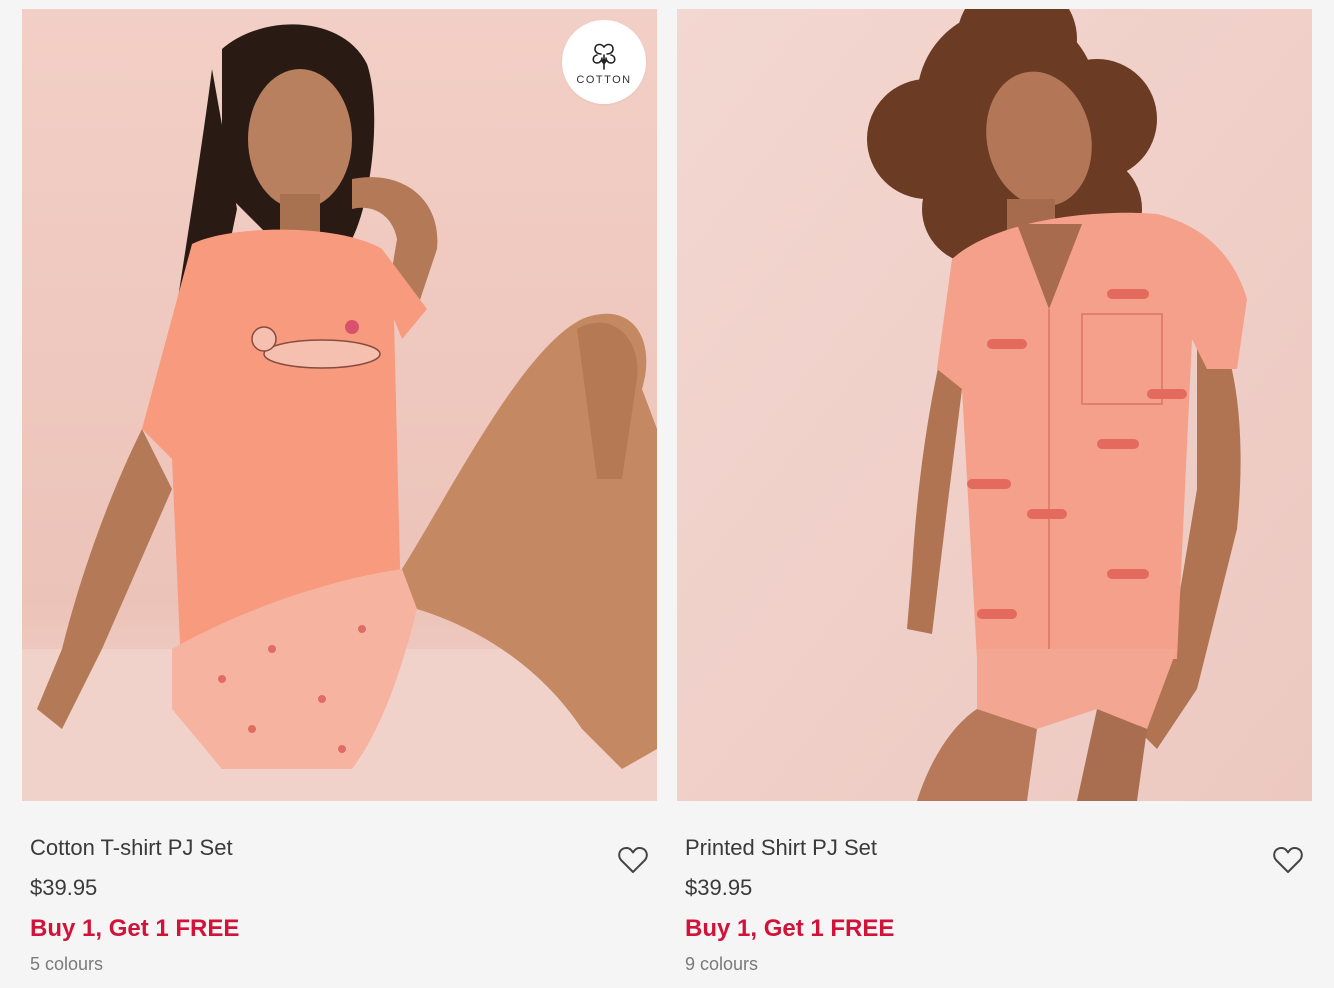  I want to click on badge-label: COTTON, so click(604, 79).